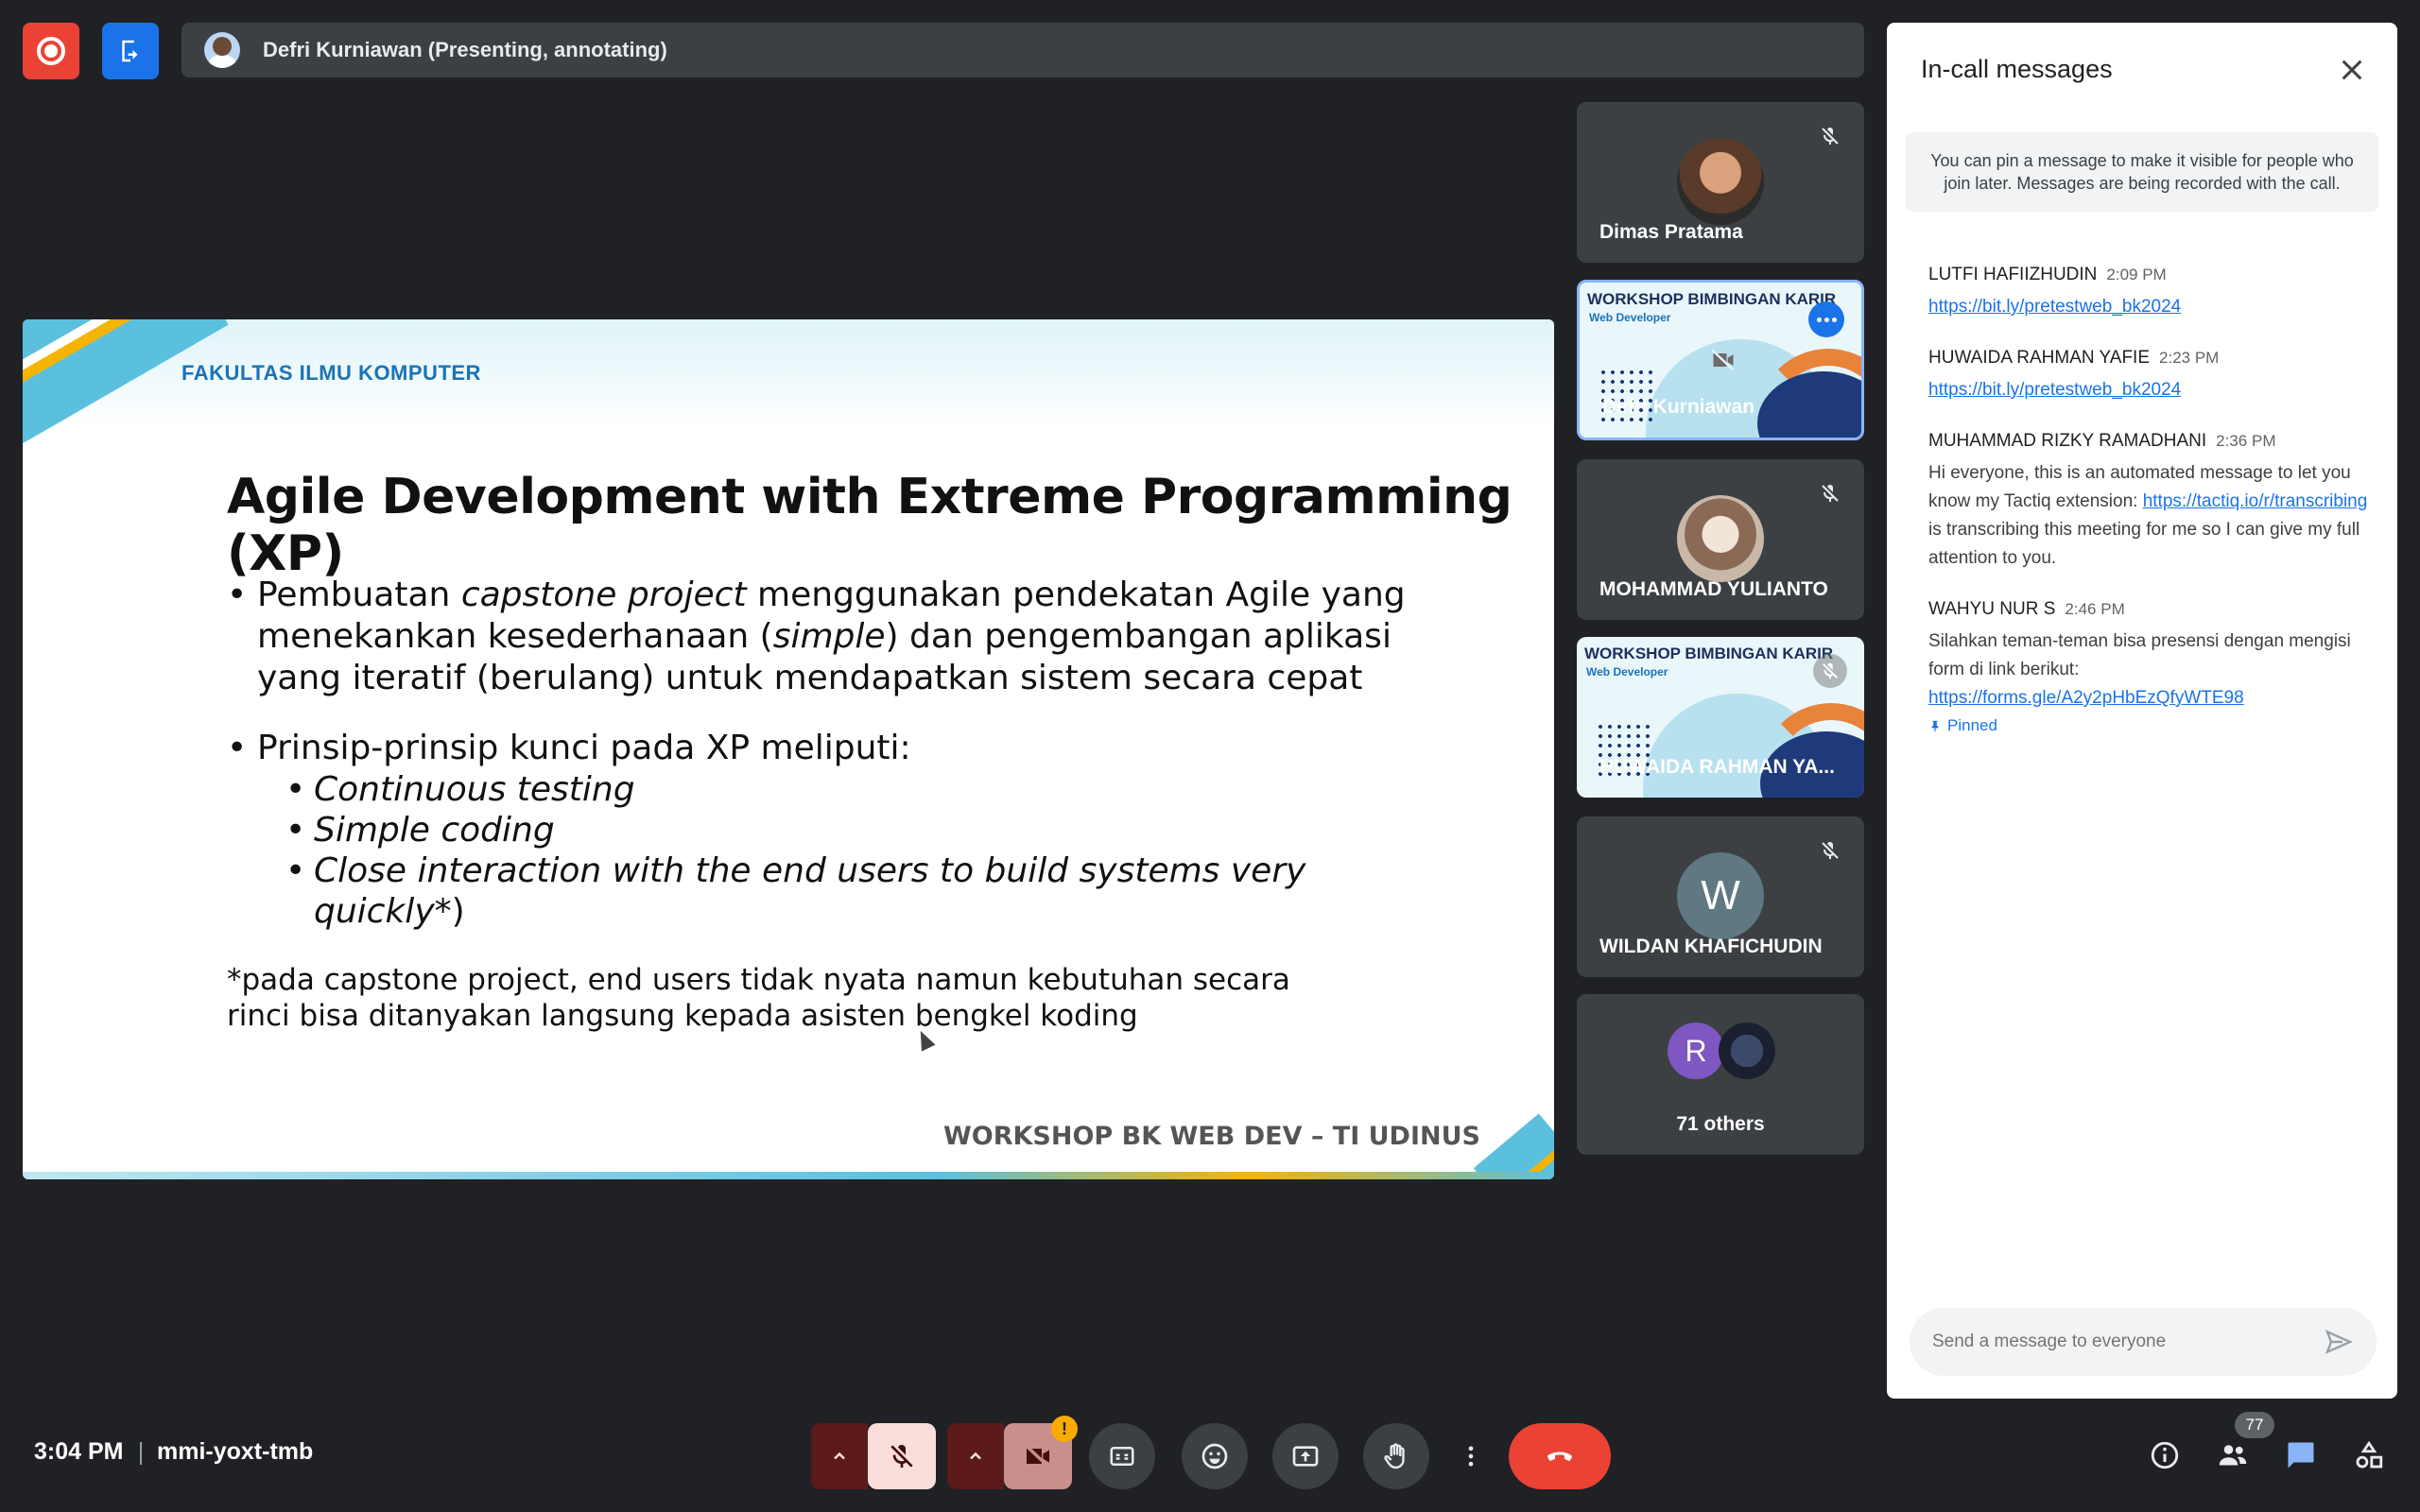  I want to click on message-time: 2:36 PM, so click(2246, 441).